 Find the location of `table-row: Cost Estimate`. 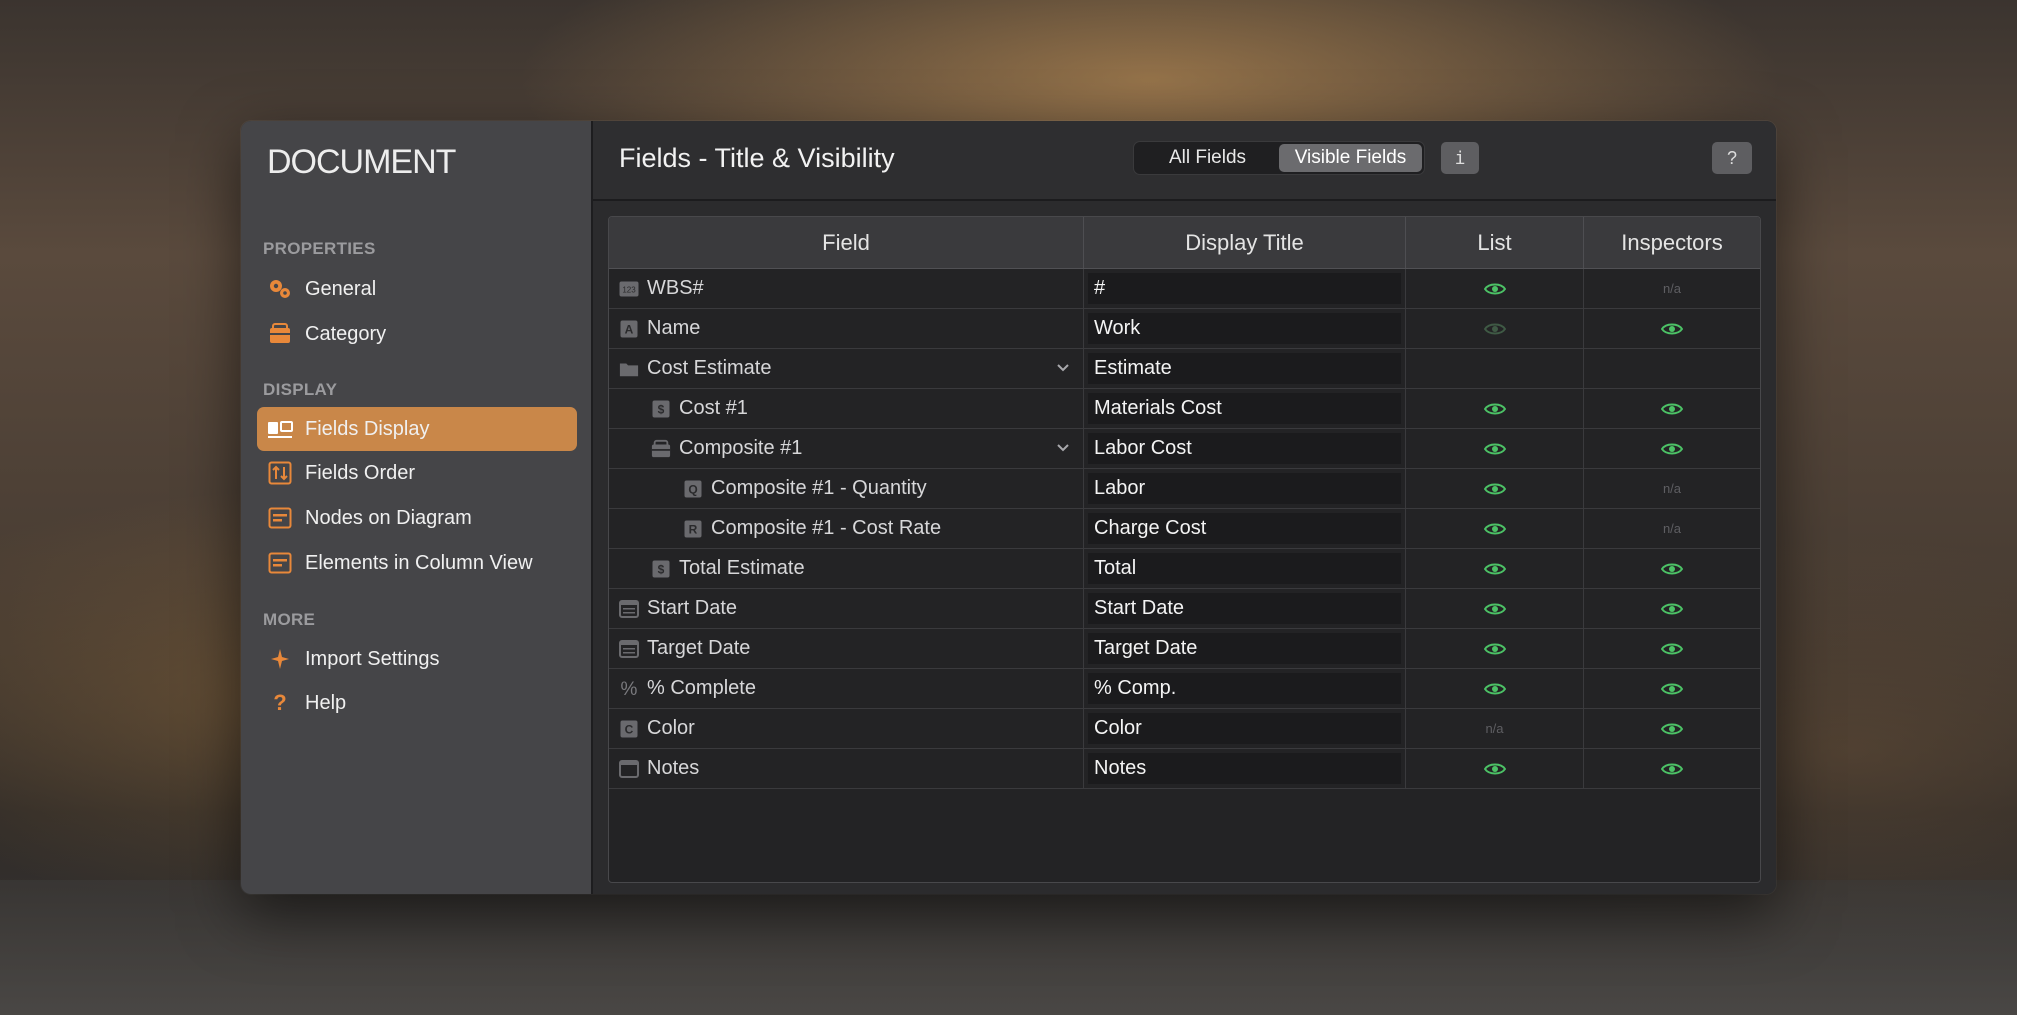

table-row: Cost Estimate is located at coordinates (1184, 369).